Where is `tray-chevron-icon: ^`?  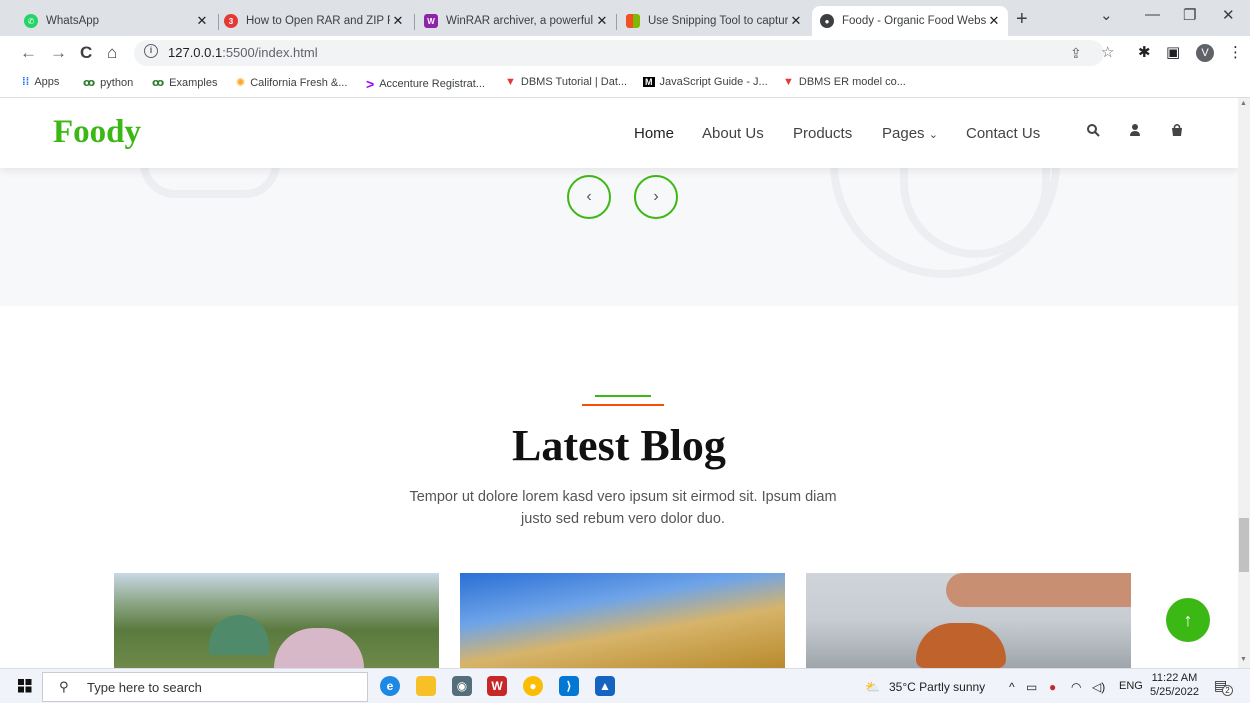 tray-chevron-icon: ^ is located at coordinates (1012, 687).